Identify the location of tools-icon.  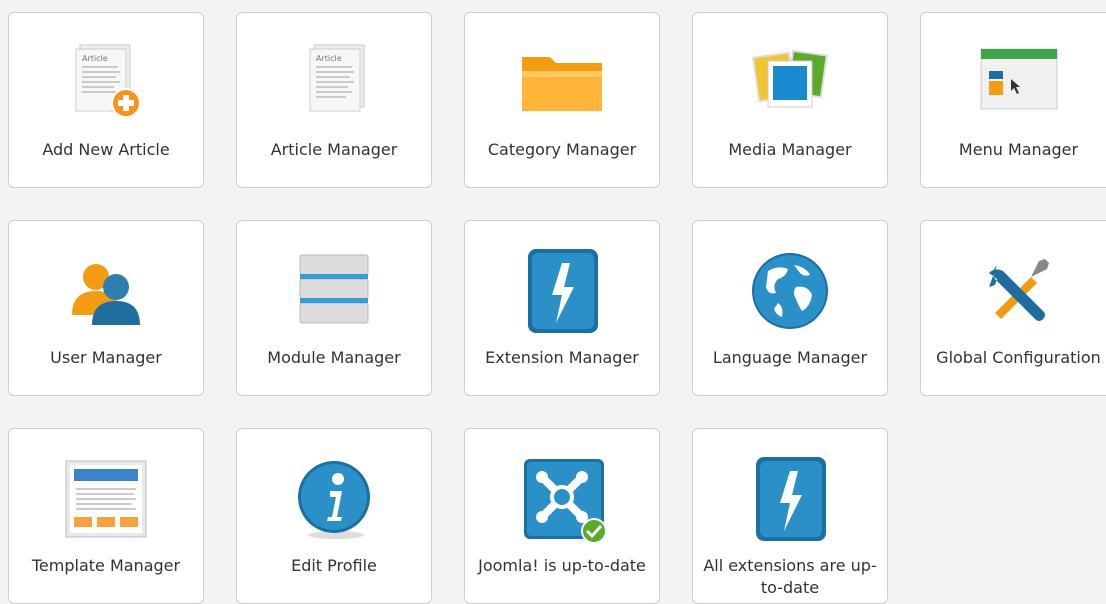
(1019, 291).